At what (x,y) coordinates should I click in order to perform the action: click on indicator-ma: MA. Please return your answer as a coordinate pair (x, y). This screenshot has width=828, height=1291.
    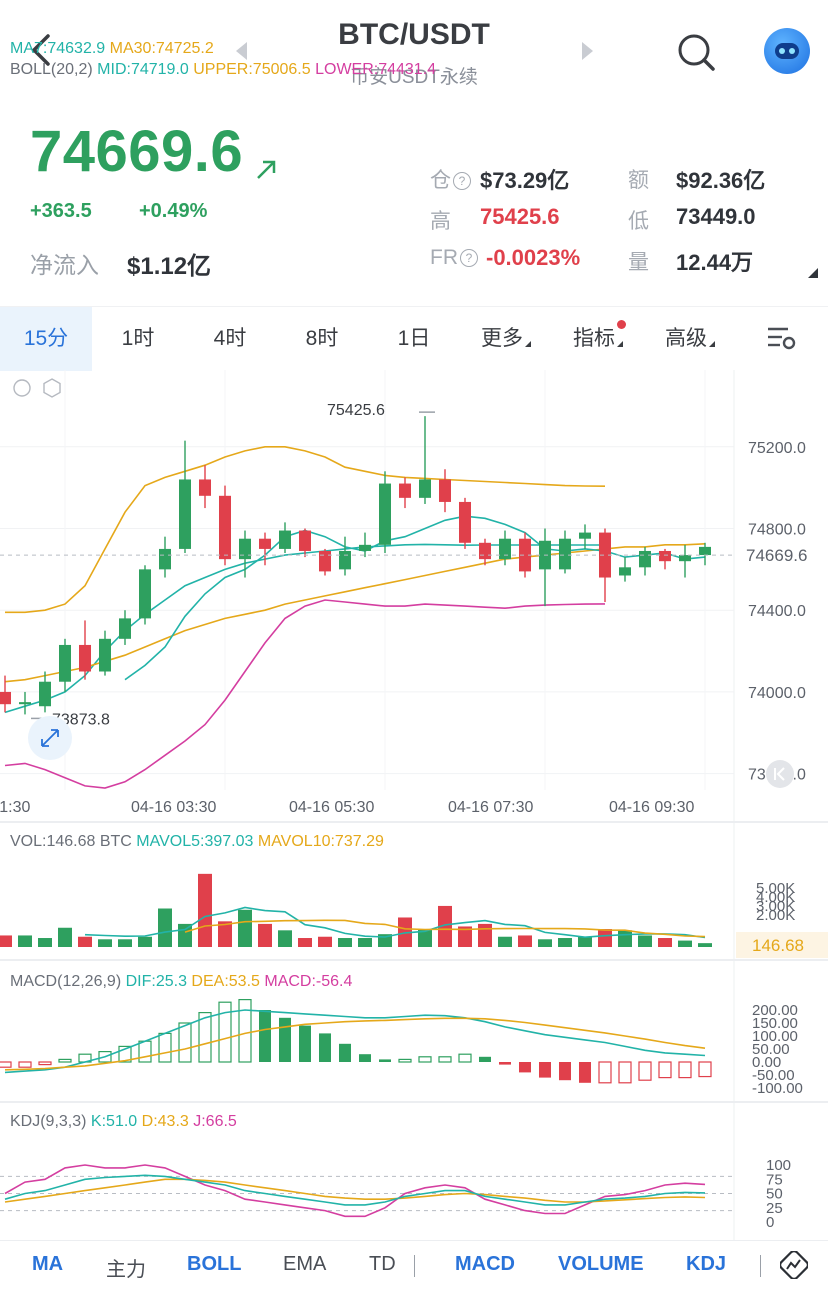
    Looking at the image, I should click on (47, 1264).